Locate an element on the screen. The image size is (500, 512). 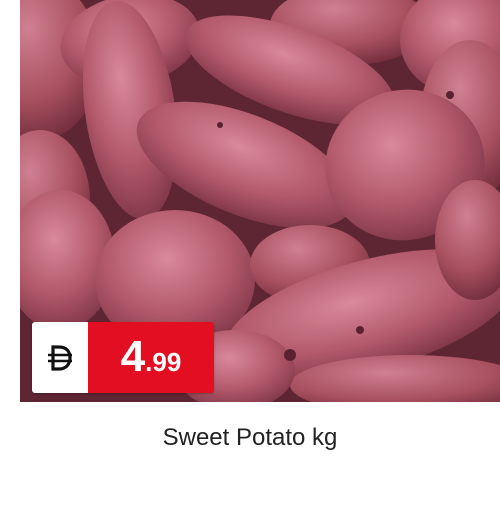
price-decimal: .99 is located at coordinates (163, 362).